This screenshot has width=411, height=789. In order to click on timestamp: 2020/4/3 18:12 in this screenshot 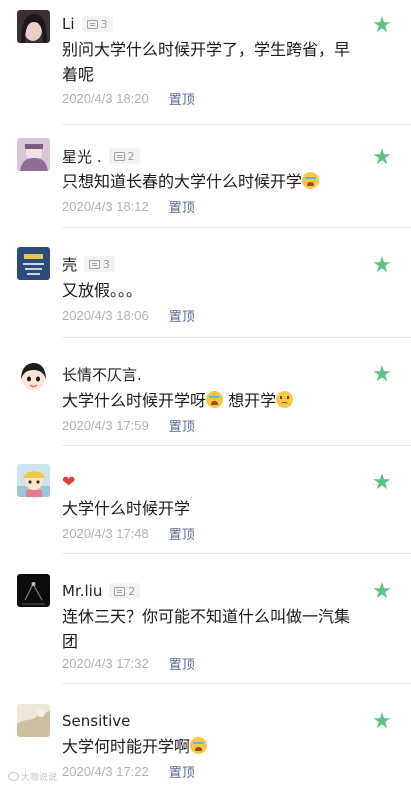, I will do `click(105, 206)`.